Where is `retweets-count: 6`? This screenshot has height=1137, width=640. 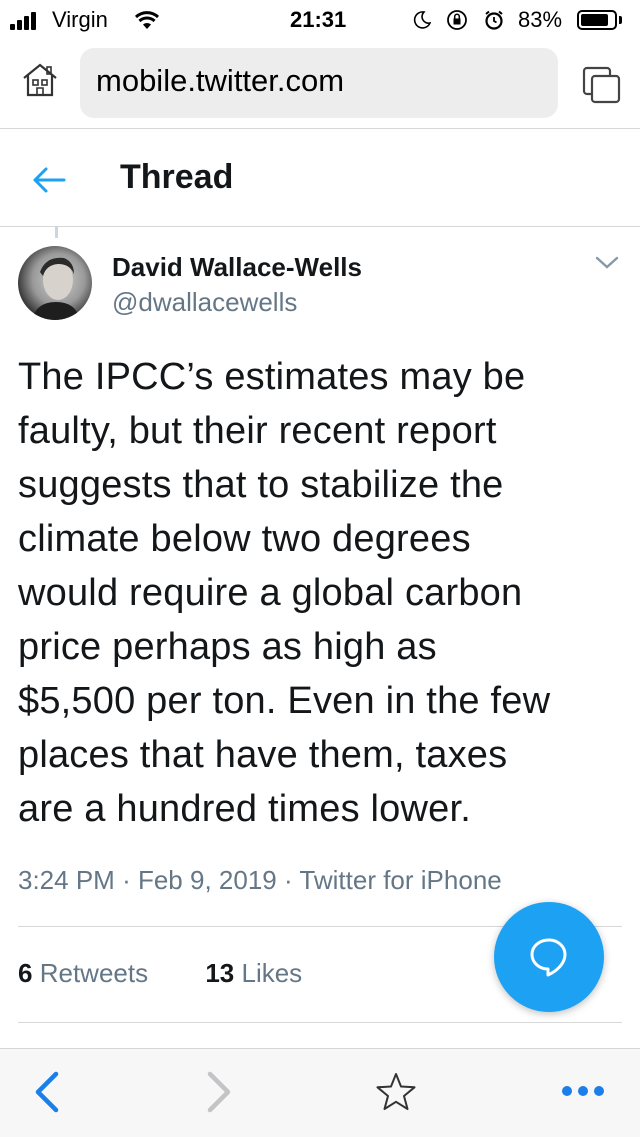
retweets-count: 6 is located at coordinates (25, 973).